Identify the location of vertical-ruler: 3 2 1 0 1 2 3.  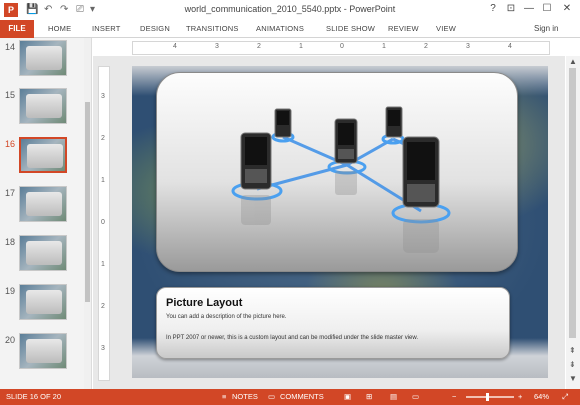
(104, 223).